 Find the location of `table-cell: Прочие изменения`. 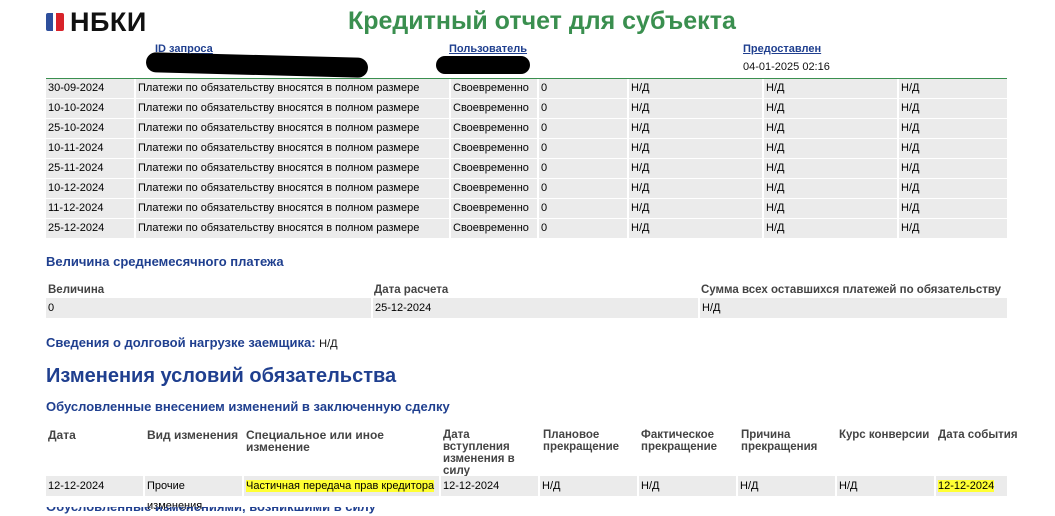

table-cell: Прочие изменения is located at coordinates (193, 494).